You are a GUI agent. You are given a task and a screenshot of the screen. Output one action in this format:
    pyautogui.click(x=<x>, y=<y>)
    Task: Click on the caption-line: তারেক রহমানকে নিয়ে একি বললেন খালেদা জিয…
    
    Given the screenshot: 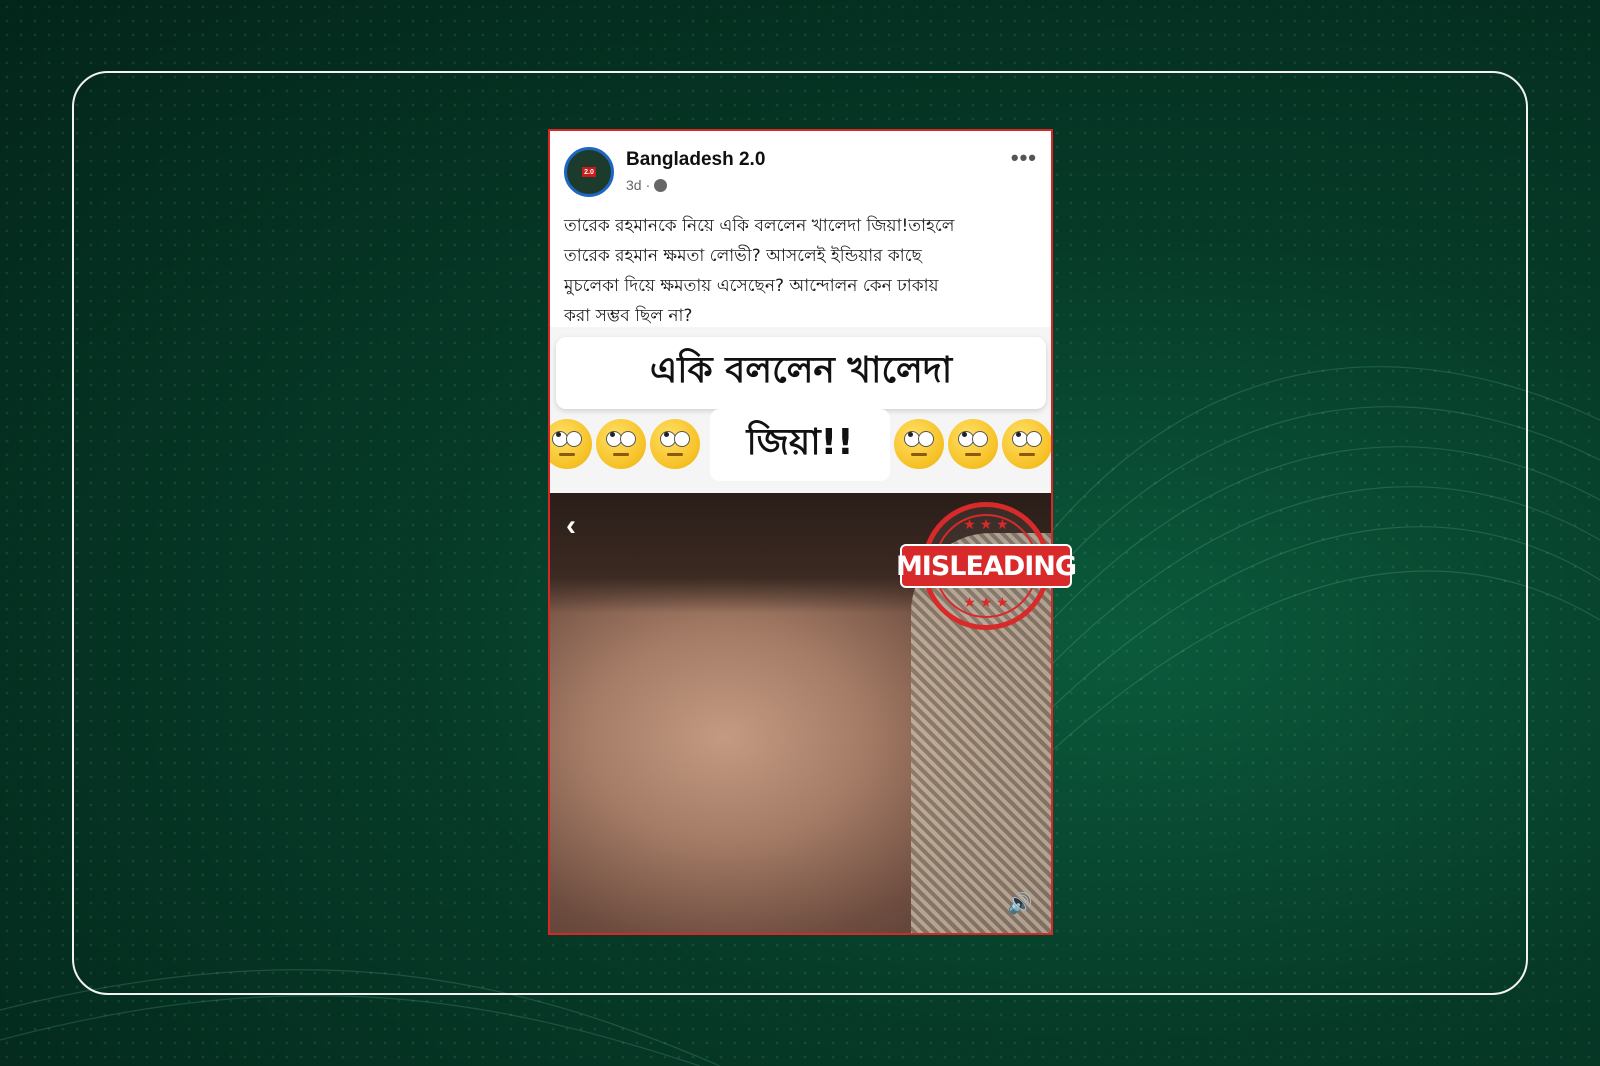 What is the action you would take?
    pyautogui.click(x=759, y=226)
    